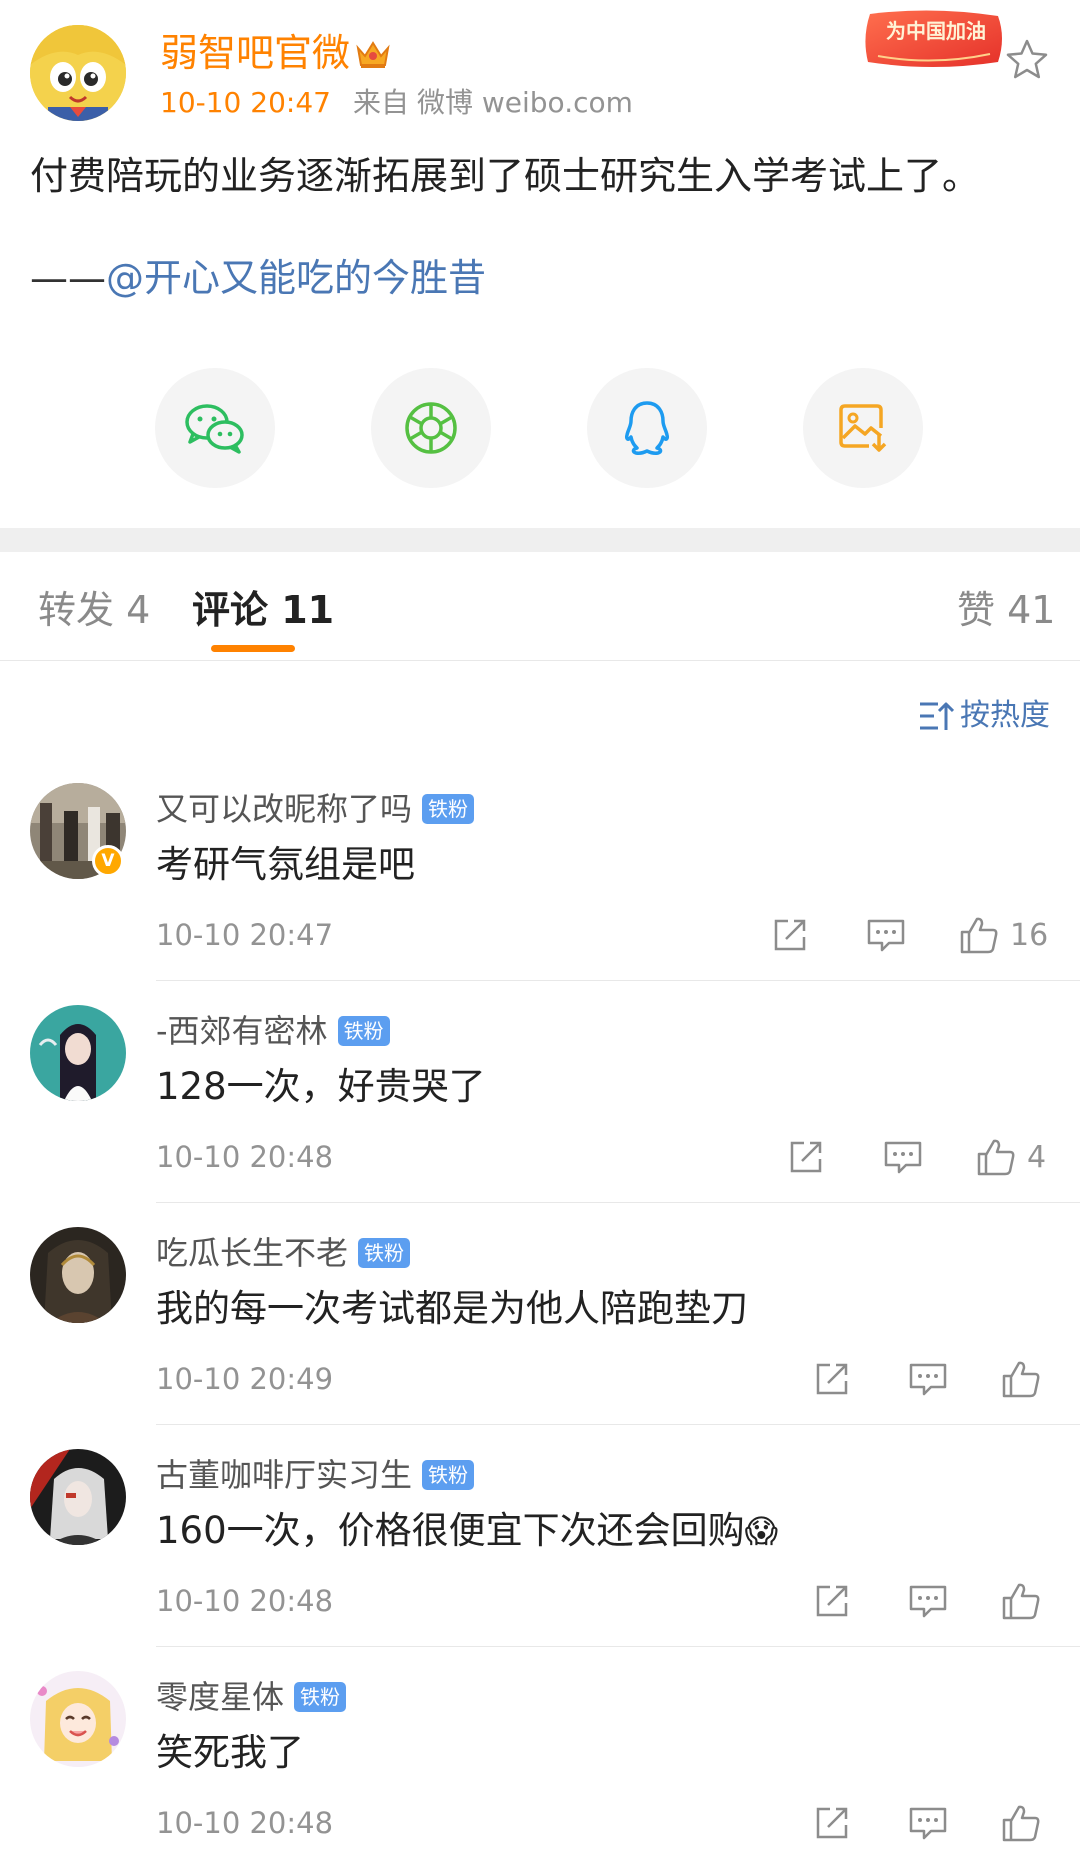  I want to click on share-qq-button, so click(647, 428).